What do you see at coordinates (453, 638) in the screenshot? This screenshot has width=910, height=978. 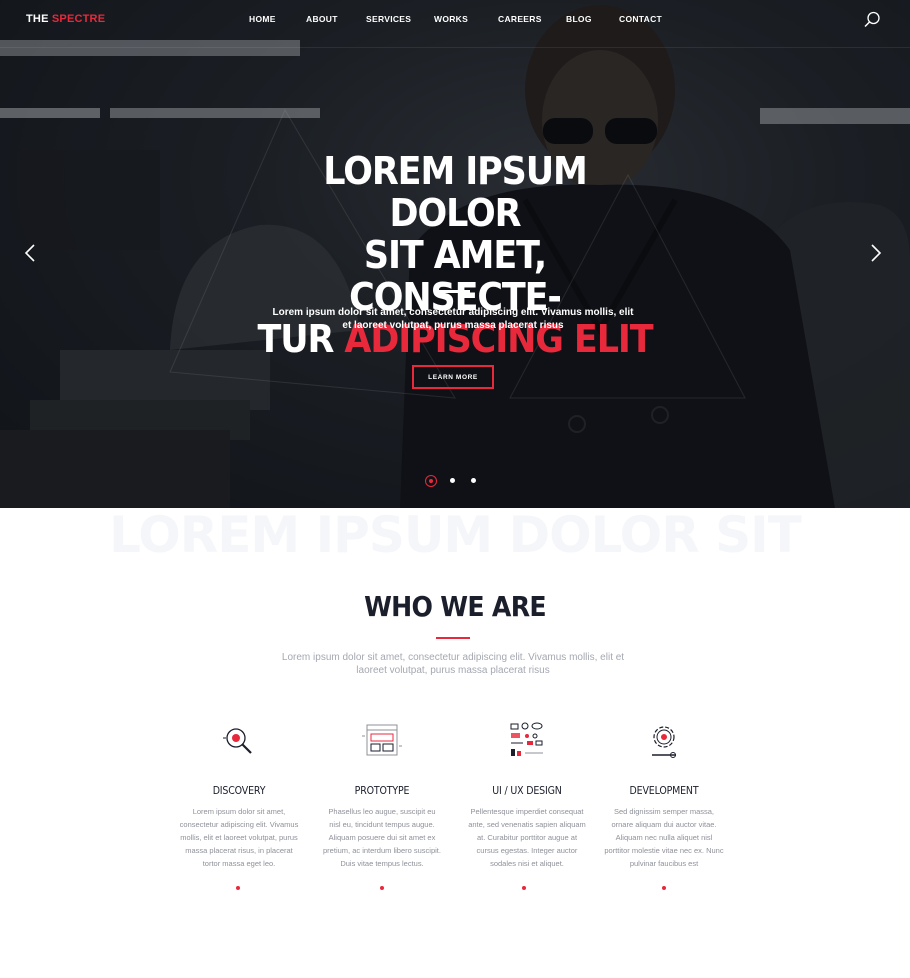 I see `section-divider` at bounding box center [453, 638].